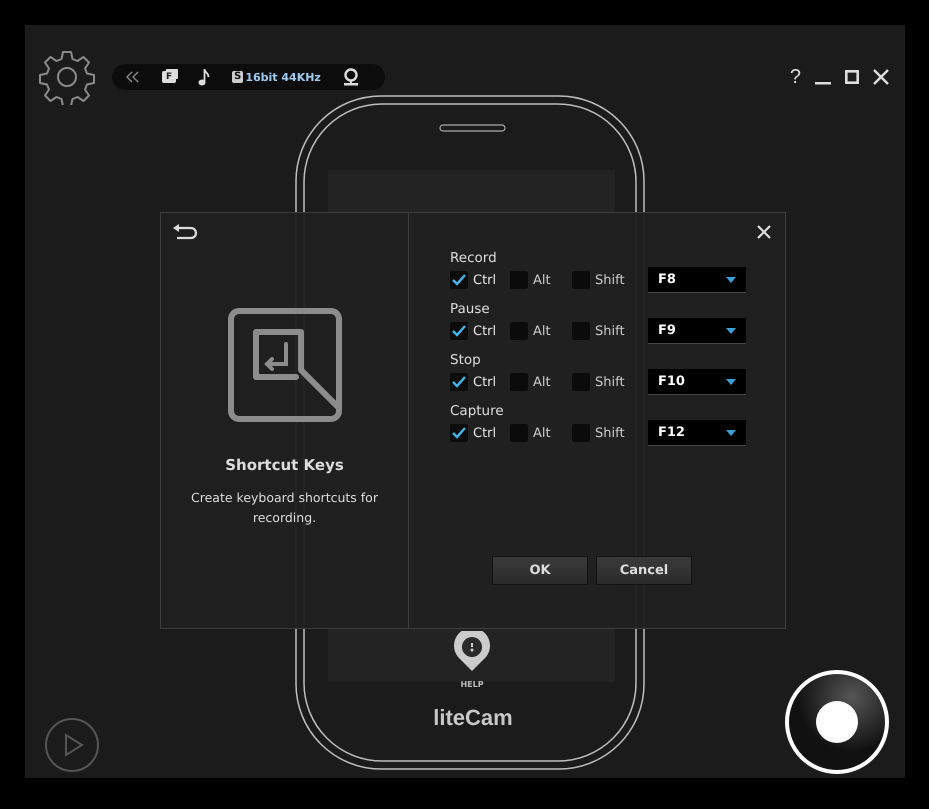  I want to click on shortcut-label: Pause, so click(470, 309).